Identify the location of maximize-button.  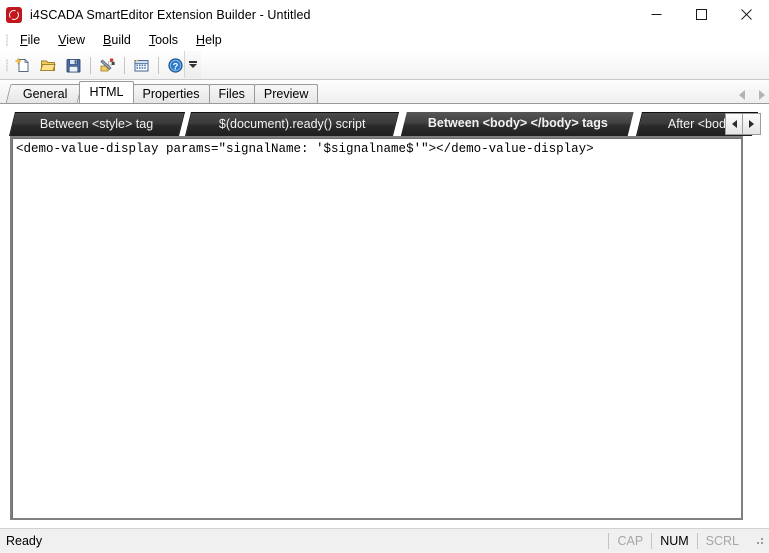
(701, 14).